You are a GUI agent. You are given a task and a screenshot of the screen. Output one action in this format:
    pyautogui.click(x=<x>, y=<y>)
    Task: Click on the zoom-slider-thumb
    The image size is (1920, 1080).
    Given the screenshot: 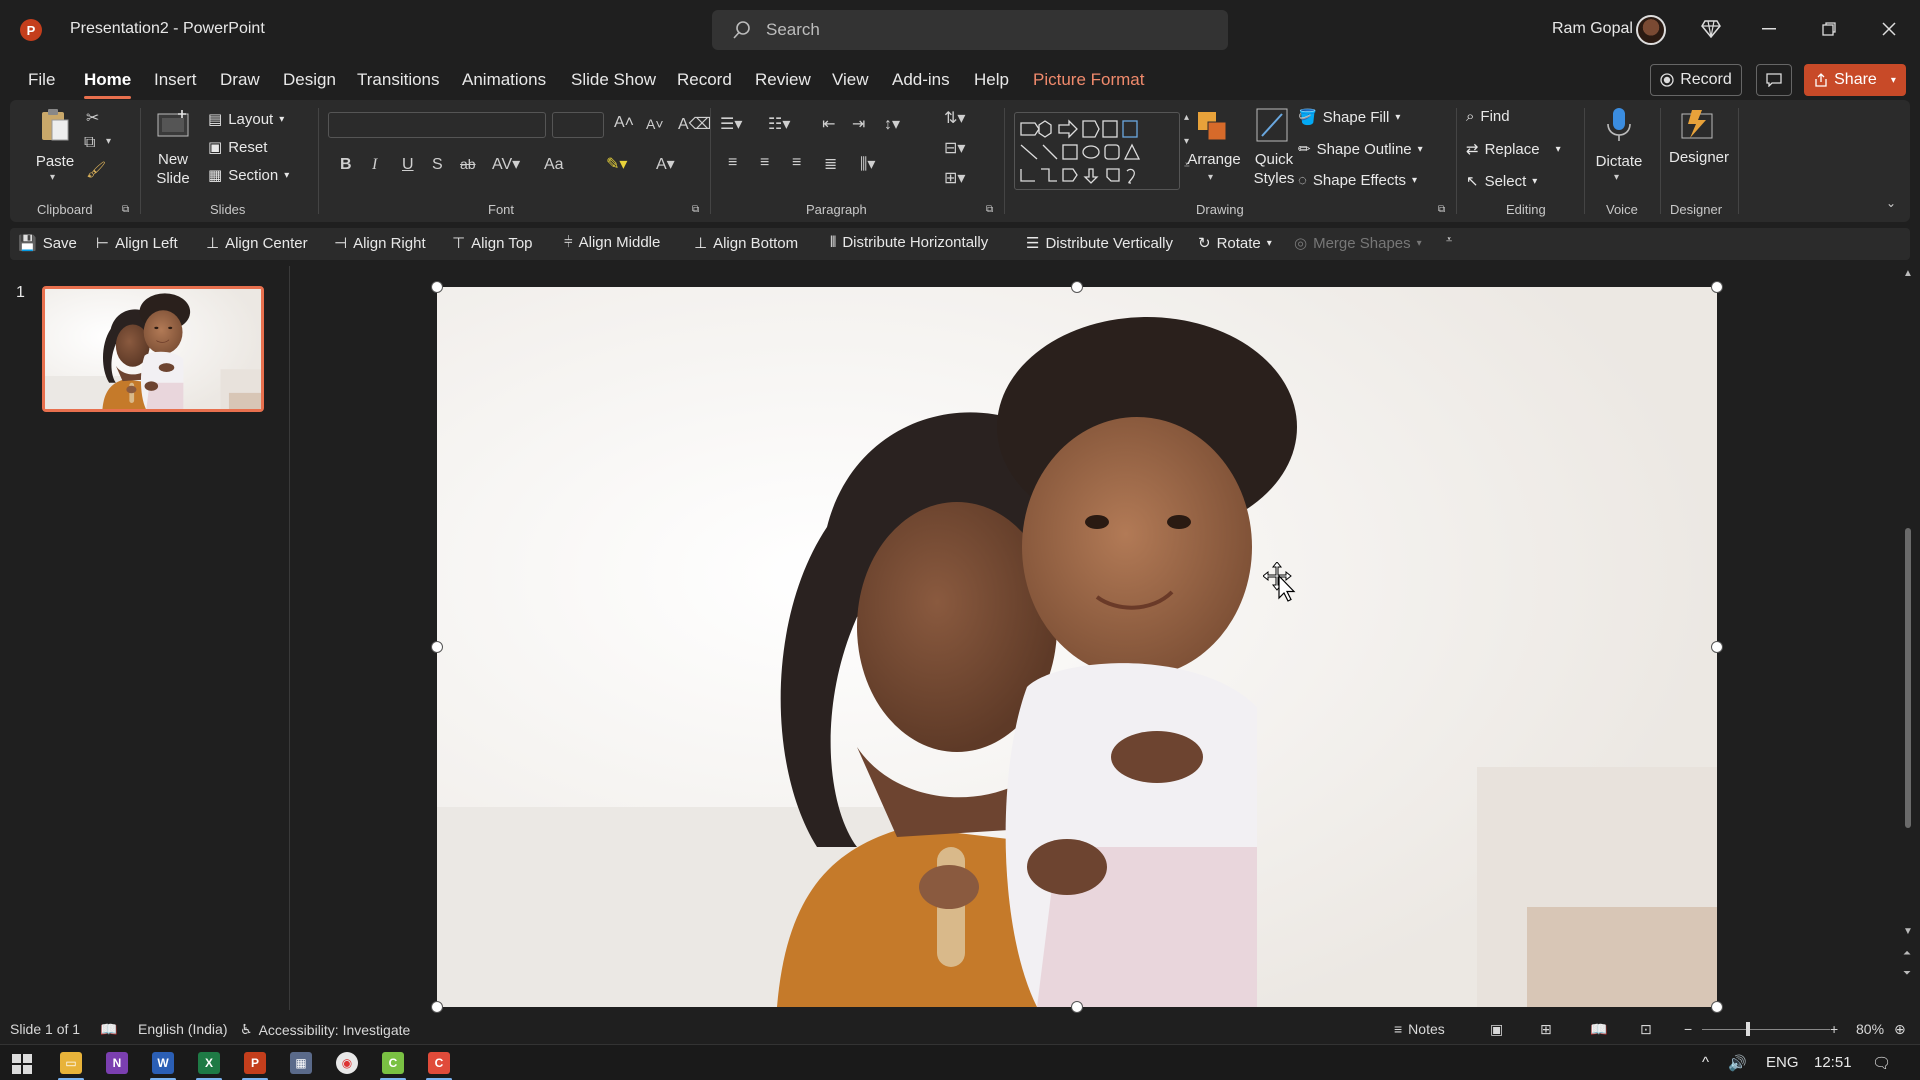 What is the action you would take?
    pyautogui.click(x=1748, y=1029)
    